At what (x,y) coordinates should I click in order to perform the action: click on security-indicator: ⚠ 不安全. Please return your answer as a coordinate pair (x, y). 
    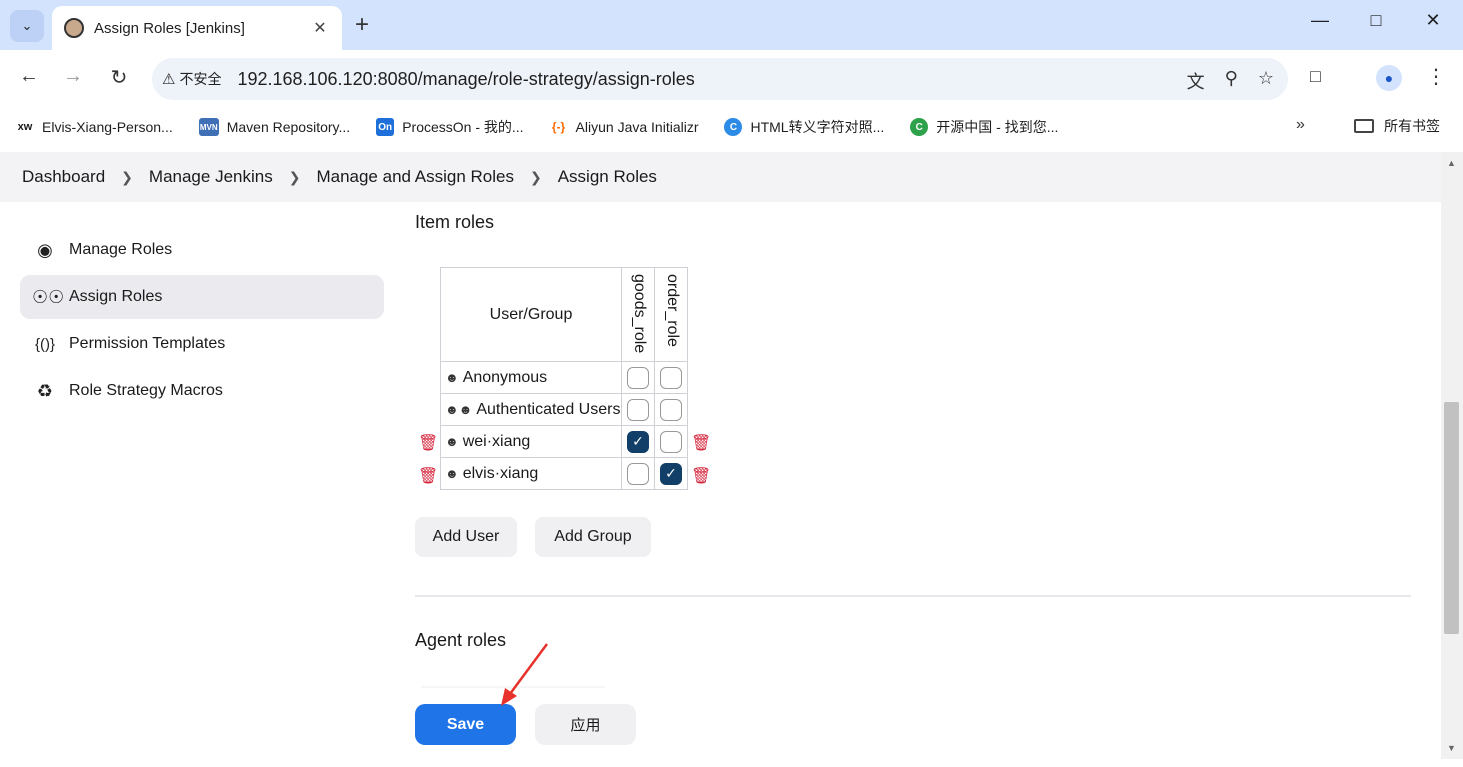
    Looking at the image, I should click on (191, 79).